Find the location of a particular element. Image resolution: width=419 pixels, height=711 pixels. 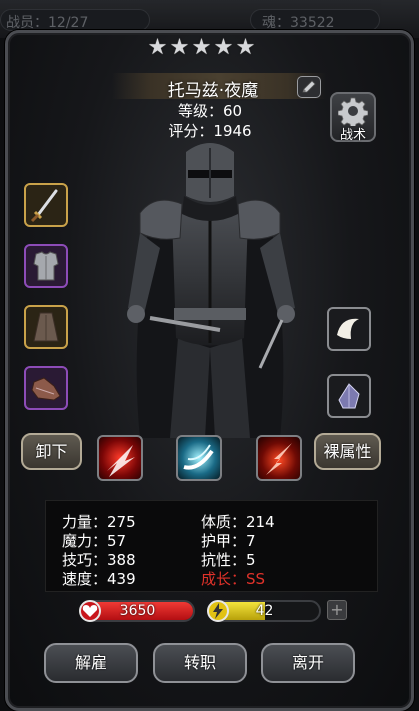

tactics-label: 战术 is located at coordinates (352, 135).